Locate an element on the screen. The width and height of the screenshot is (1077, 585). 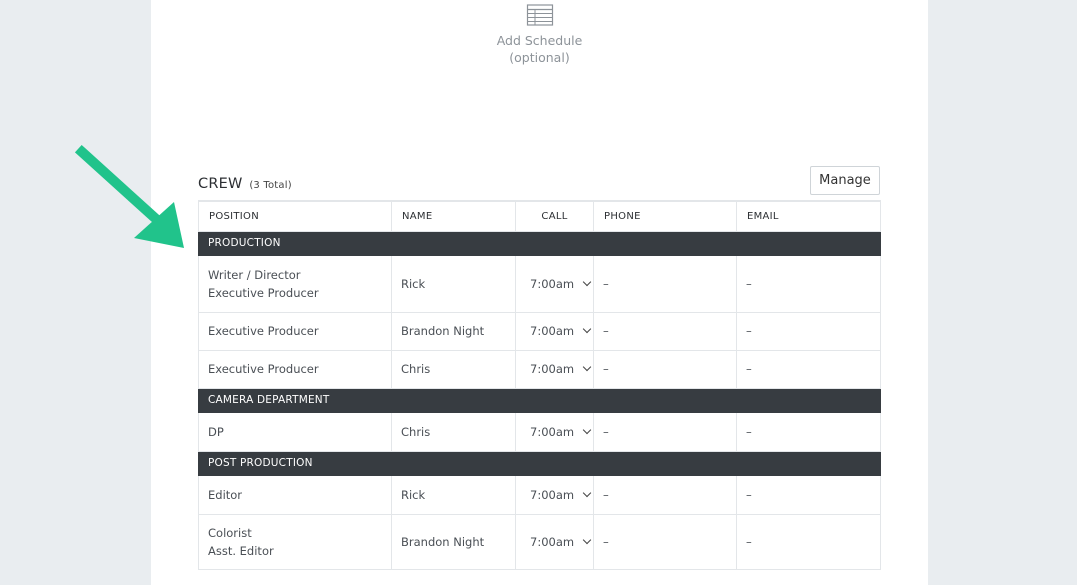
department-row-post-production: POST PRODUCTION is located at coordinates (539, 463).